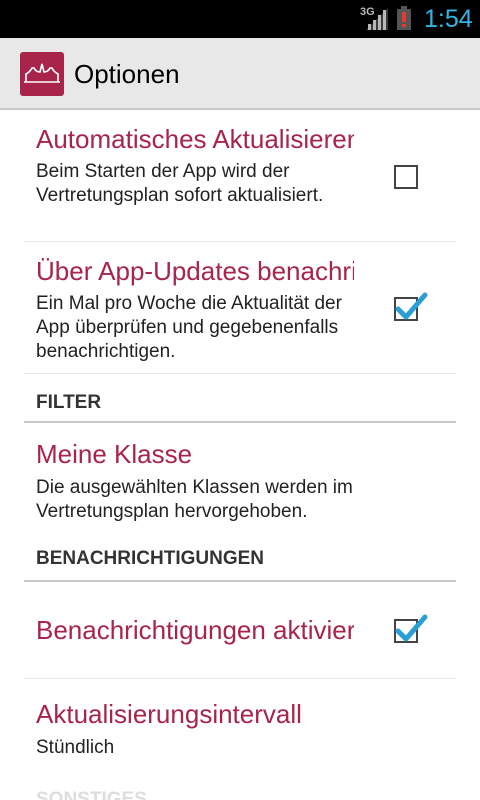 The width and height of the screenshot is (480, 800). What do you see at coordinates (195, 630) in the screenshot?
I see `pref-title: Benachrichtigungen aktivieren` at bounding box center [195, 630].